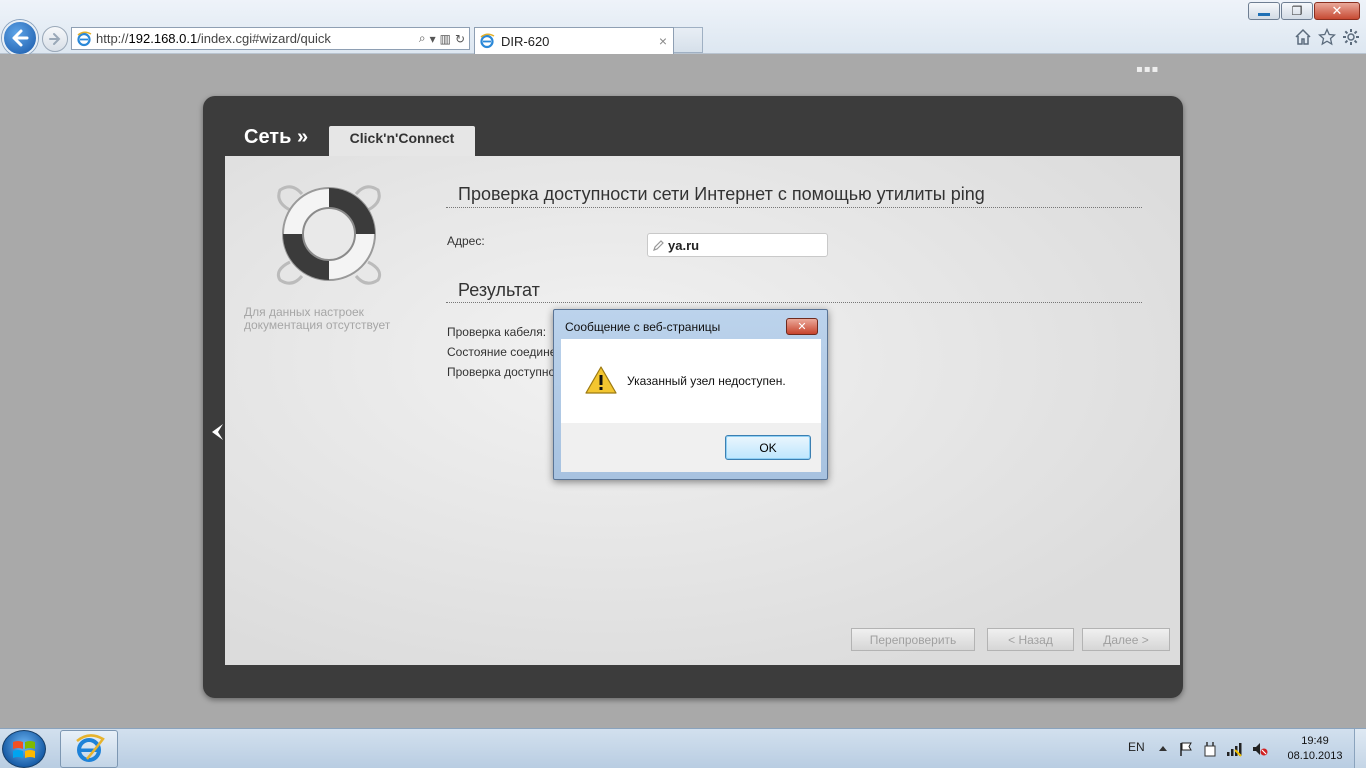  What do you see at coordinates (1163, 749) in the screenshot?
I see `show-hidden-icons-arrow-icon` at bounding box center [1163, 749].